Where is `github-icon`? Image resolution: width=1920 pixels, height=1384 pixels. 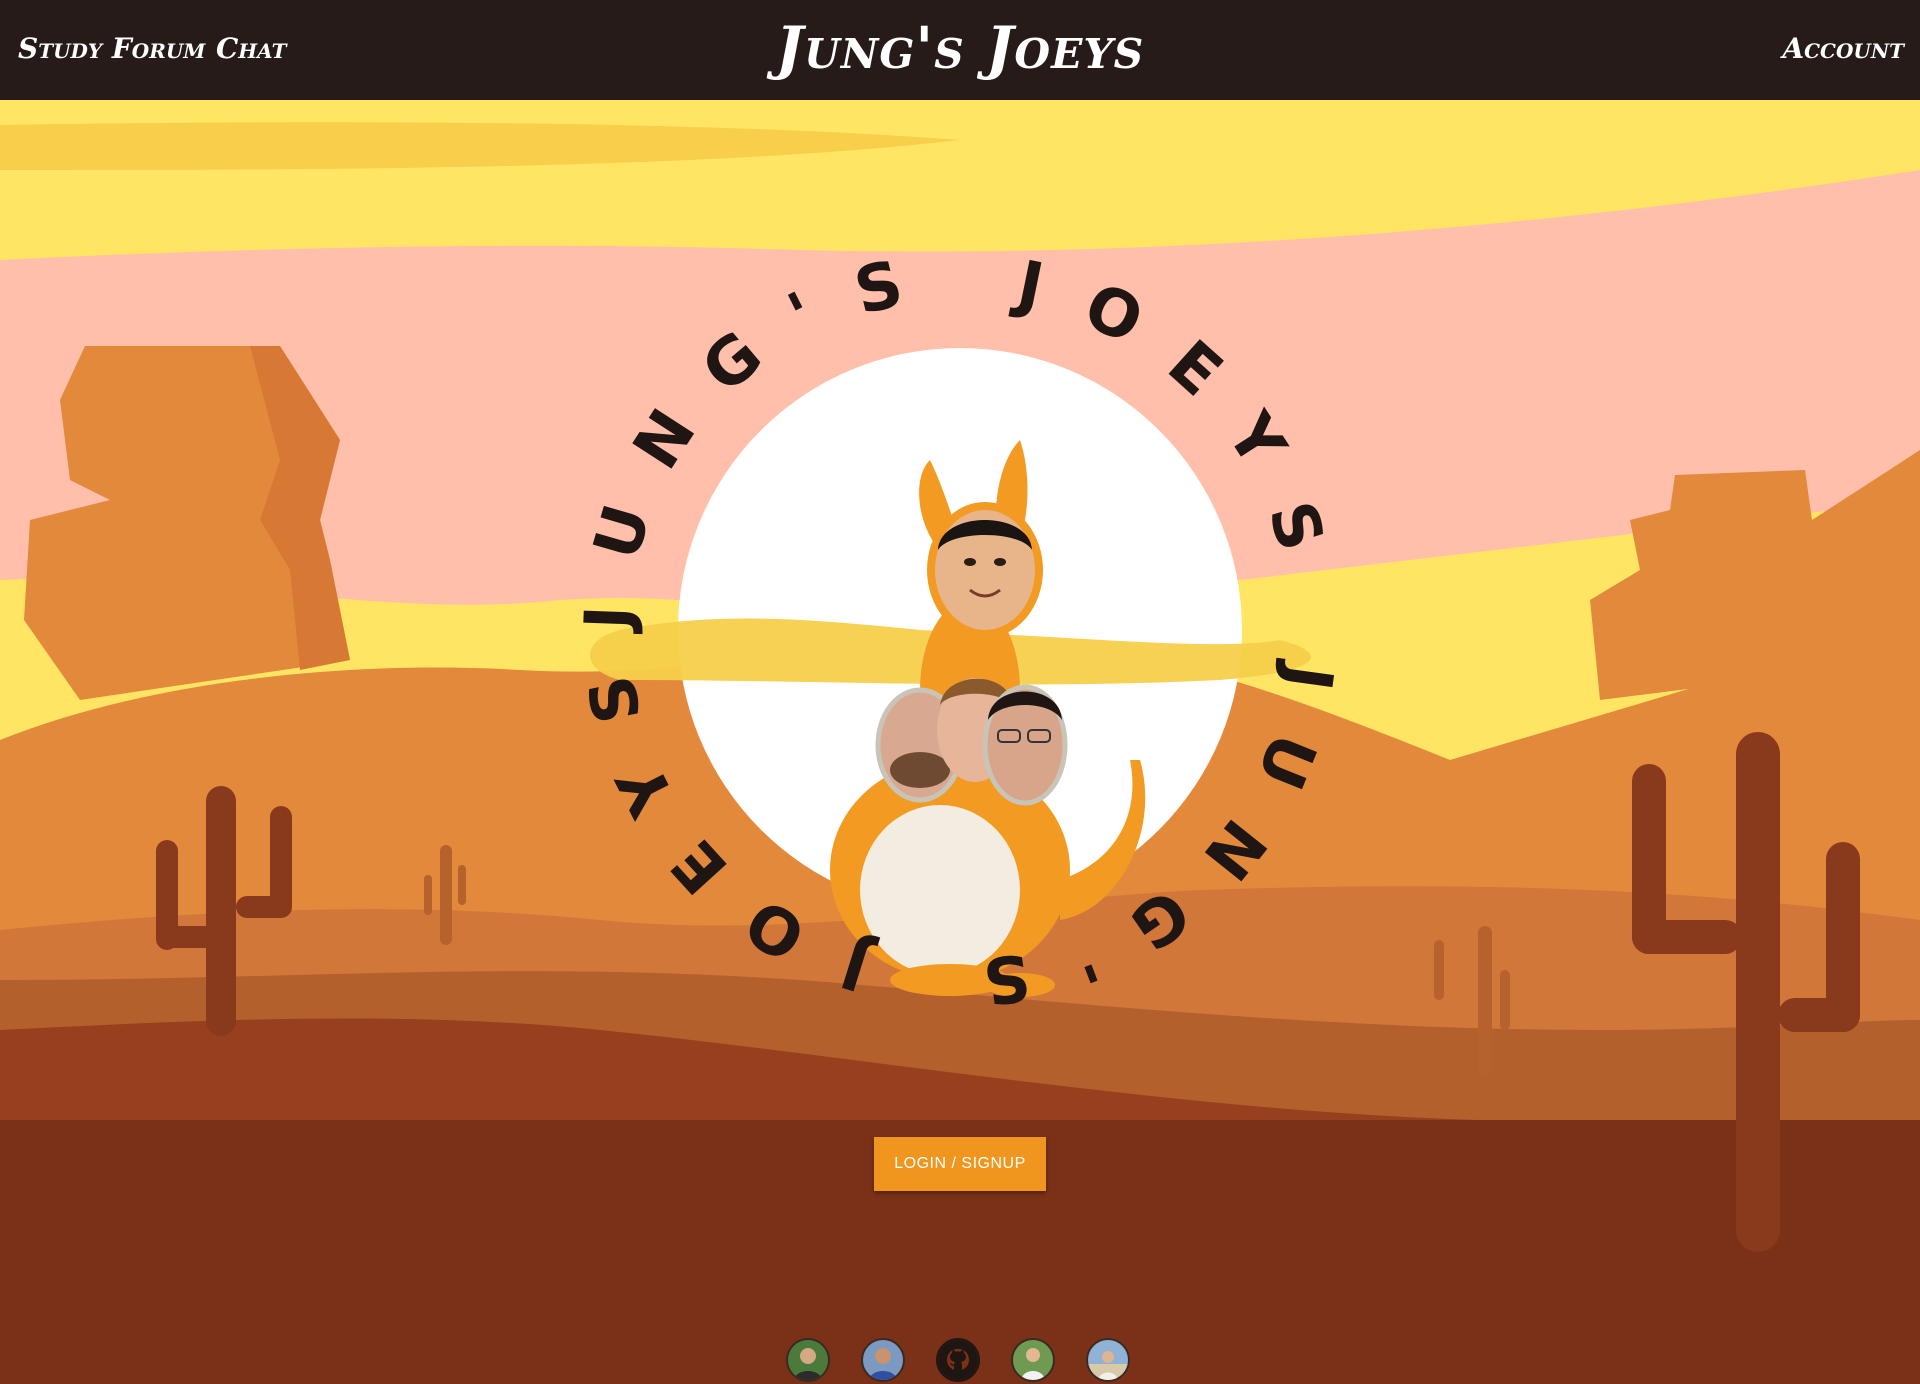
github-icon is located at coordinates (958, 1360).